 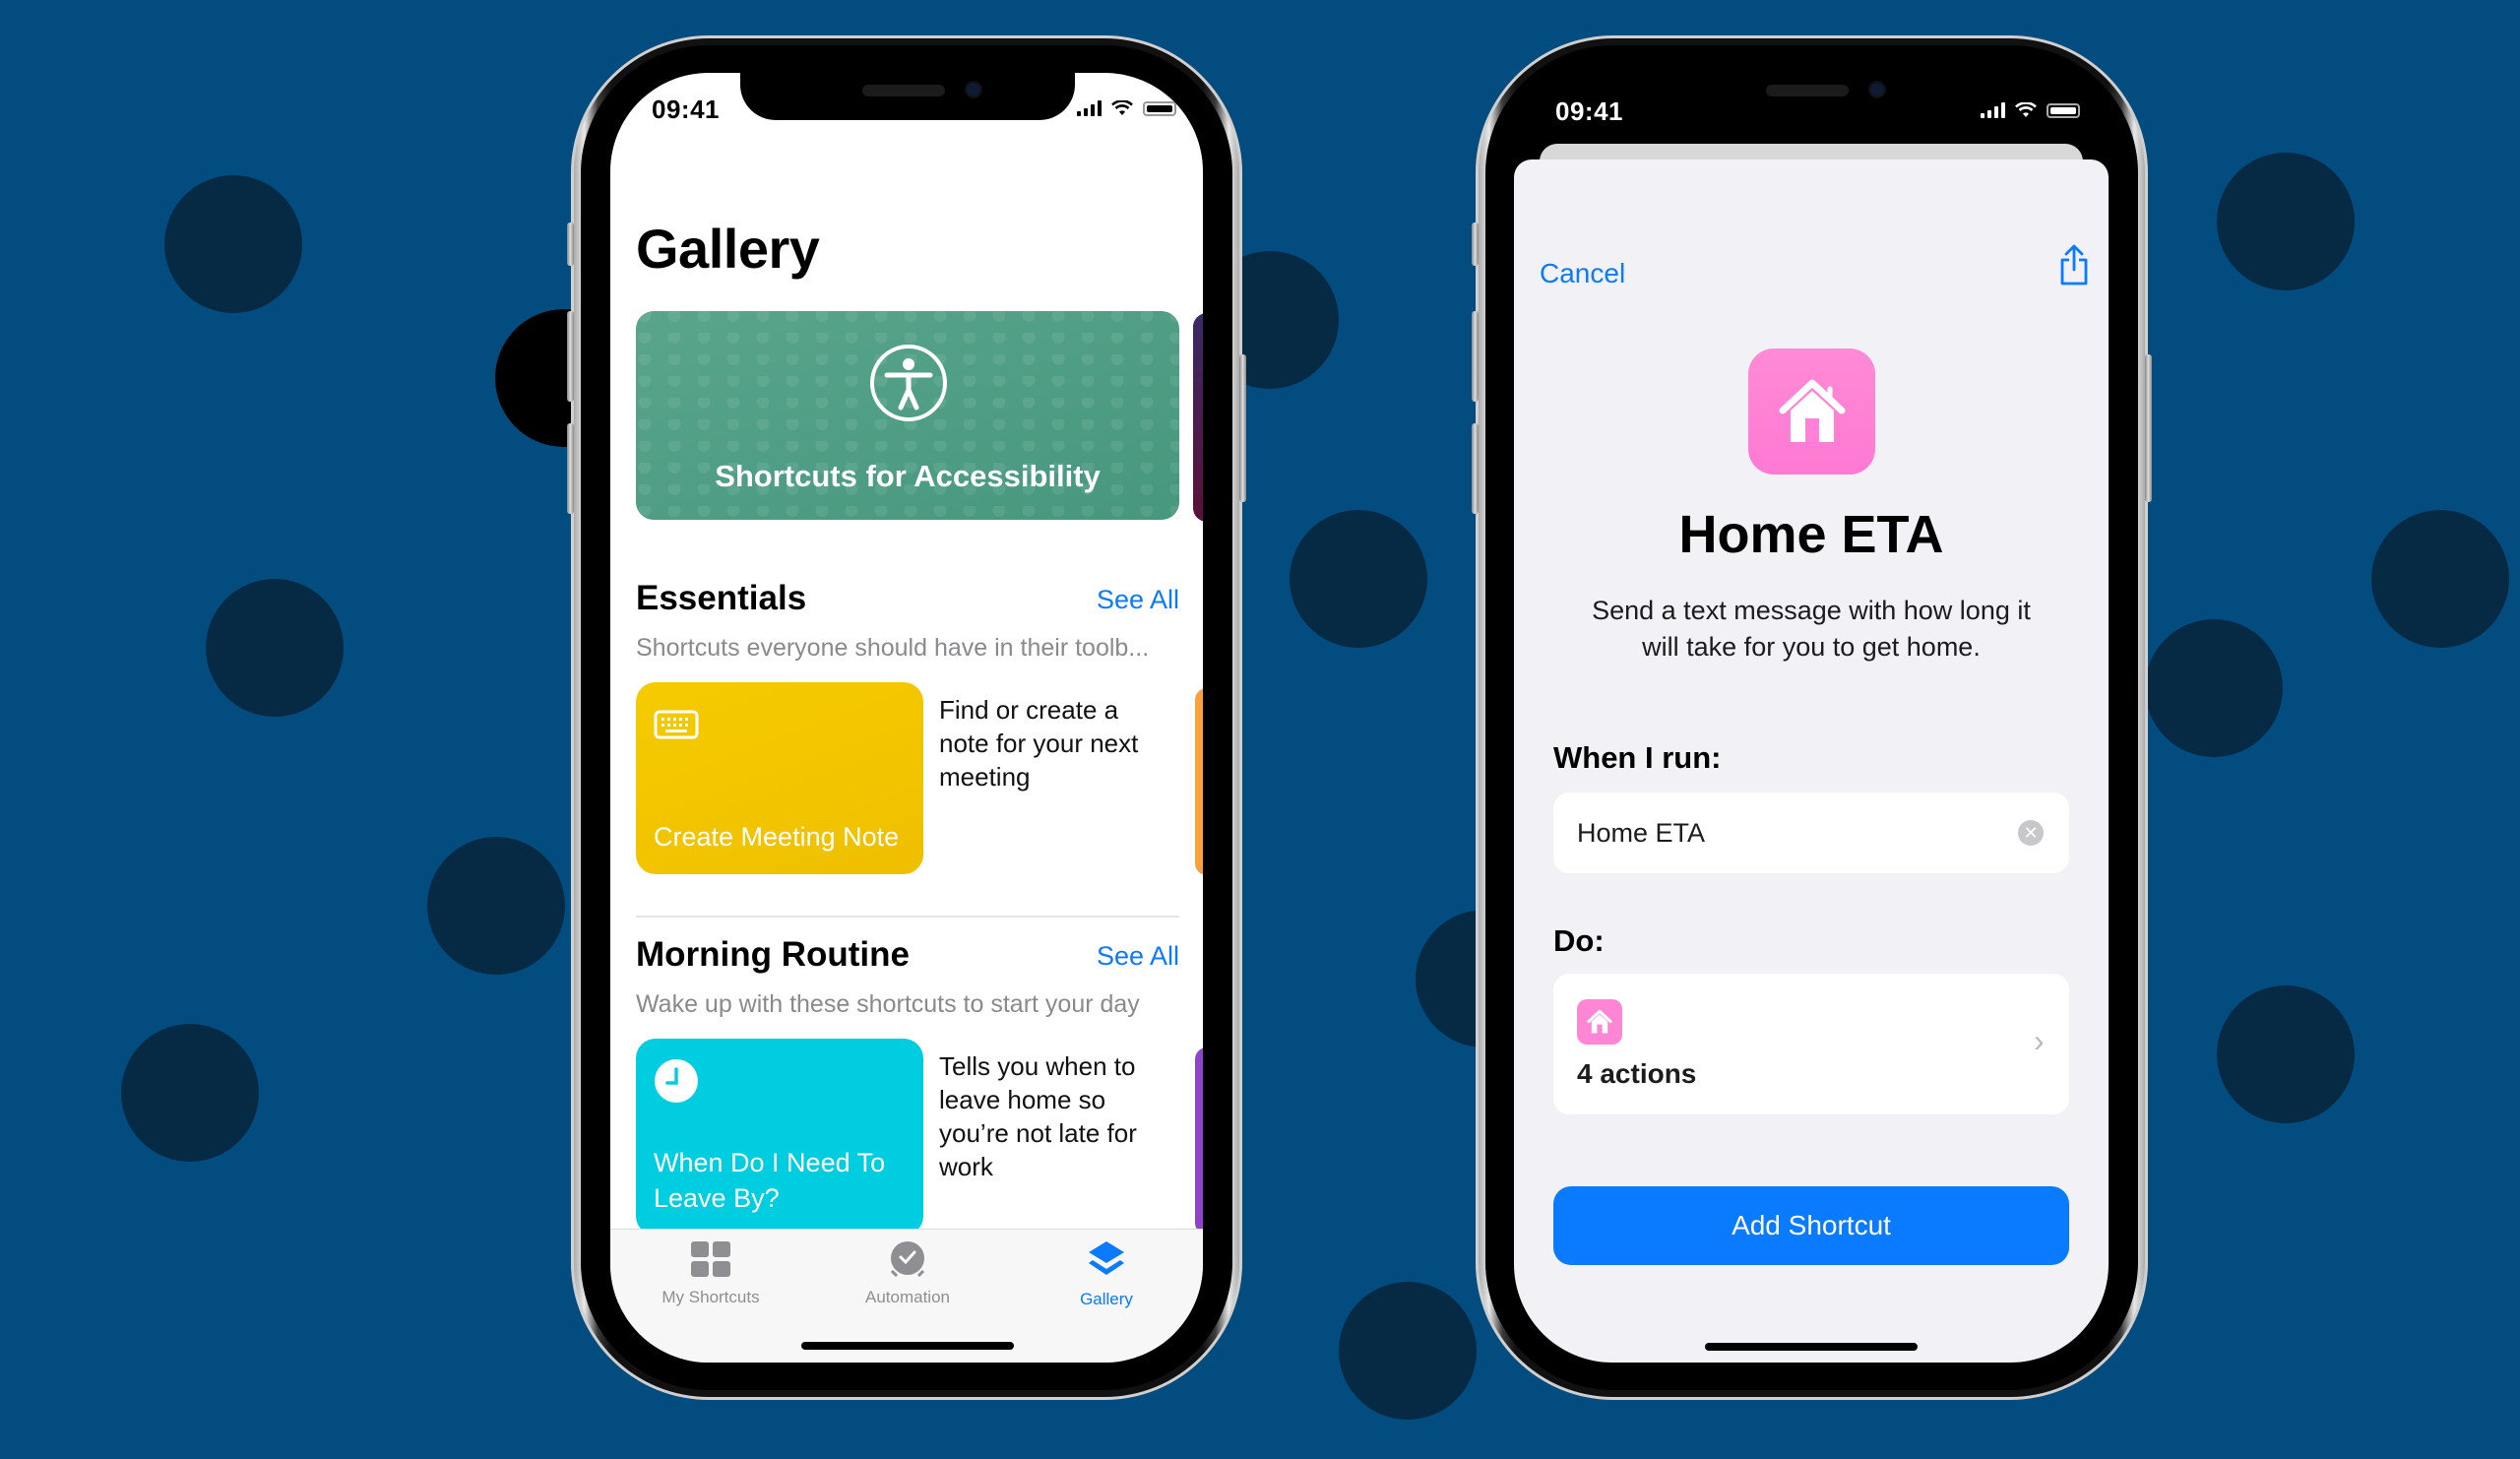 I want to click on tab-label: Automation, so click(x=907, y=1297).